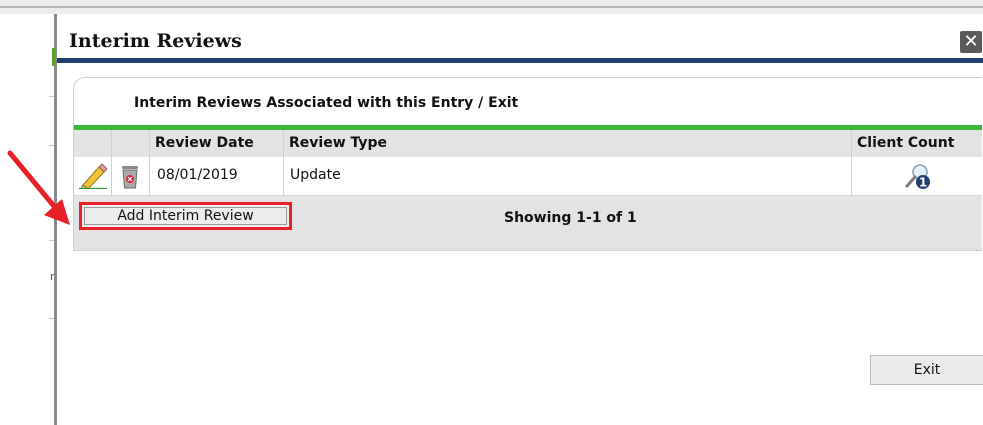 The width and height of the screenshot is (983, 425). Describe the element at coordinates (905, 143) in the screenshot. I see `column-header-client-count: Client Count` at that location.